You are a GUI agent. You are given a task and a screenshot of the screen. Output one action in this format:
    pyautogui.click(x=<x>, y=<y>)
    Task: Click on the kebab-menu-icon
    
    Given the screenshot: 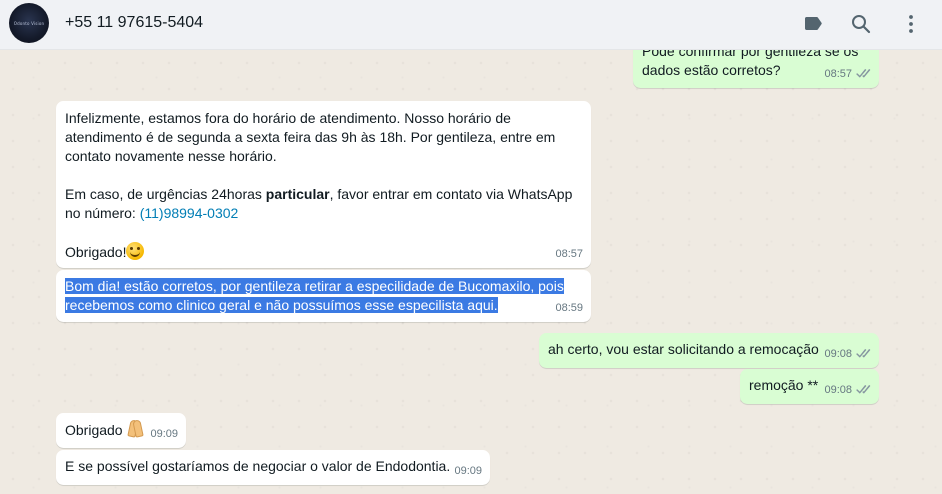 What is the action you would take?
    pyautogui.click(x=911, y=24)
    